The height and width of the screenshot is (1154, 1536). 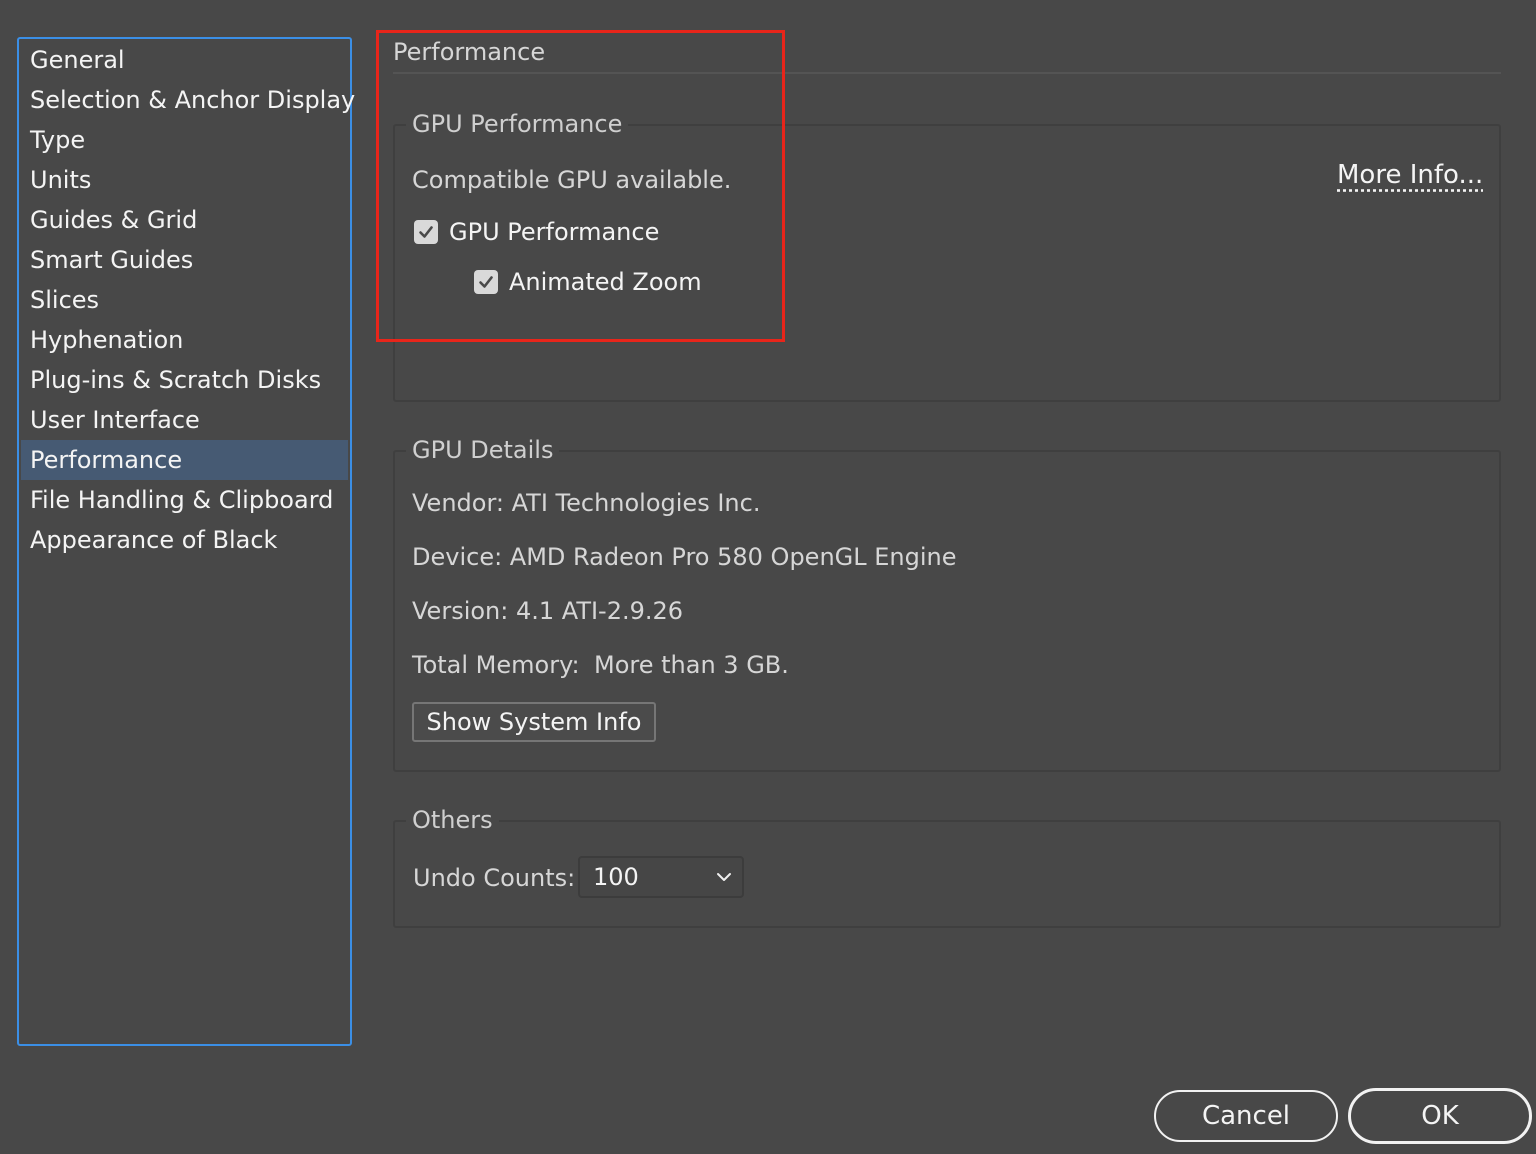 What do you see at coordinates (1440, 1116) in the screenshot?
I see `ok-button: OK` at bounding box center [1440, 1116].